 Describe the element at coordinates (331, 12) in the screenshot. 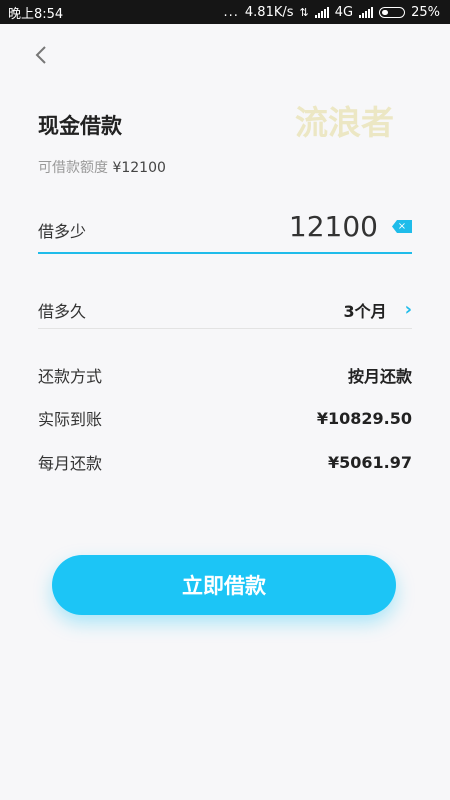

I see `status-right: ... 4.81K/s ⇅ 4G 25%` at that location.